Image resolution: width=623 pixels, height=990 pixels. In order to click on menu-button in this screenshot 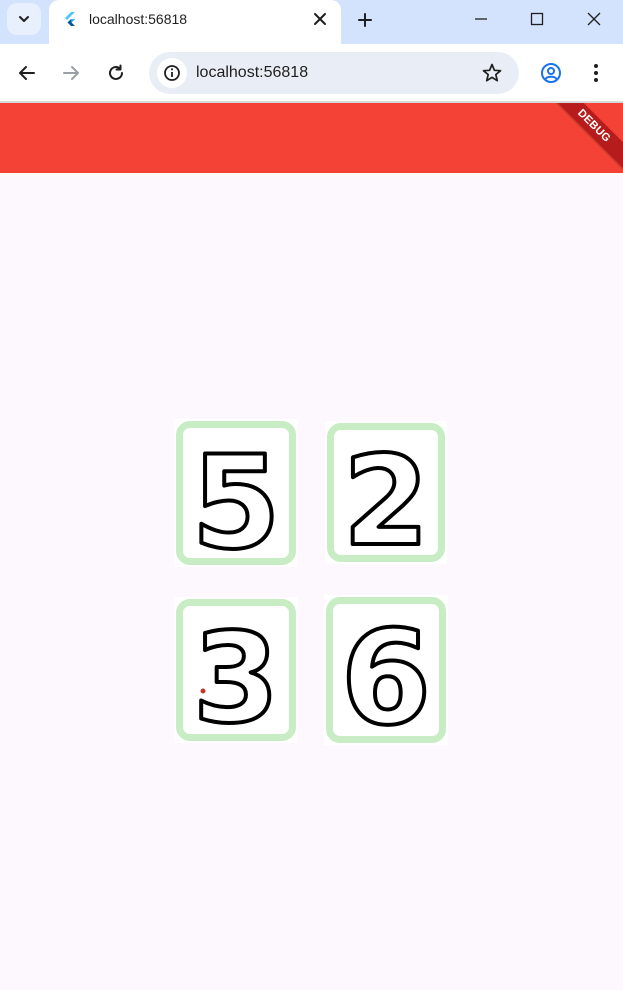, I will do `click(596, 73)`.